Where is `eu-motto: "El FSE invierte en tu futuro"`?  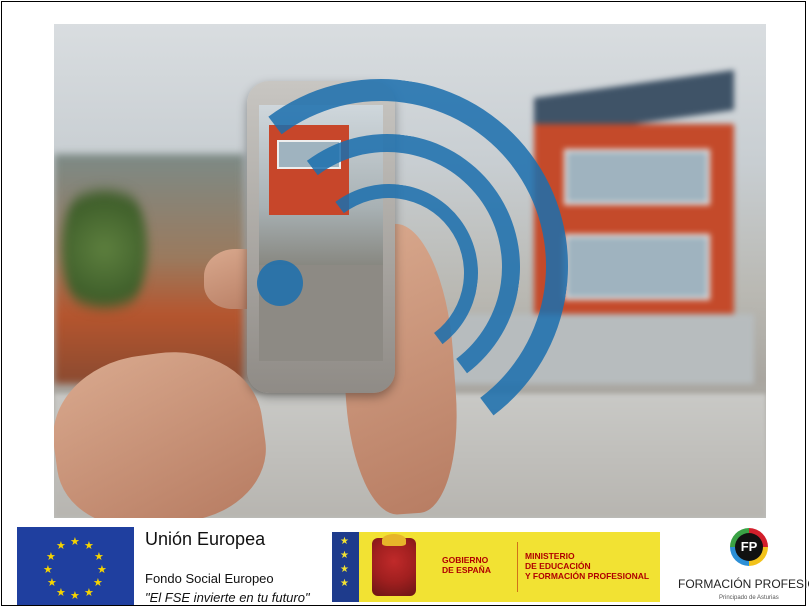 eu-motto: "El FSE invierte en tu futuro" is located at coordinates (227, 597).